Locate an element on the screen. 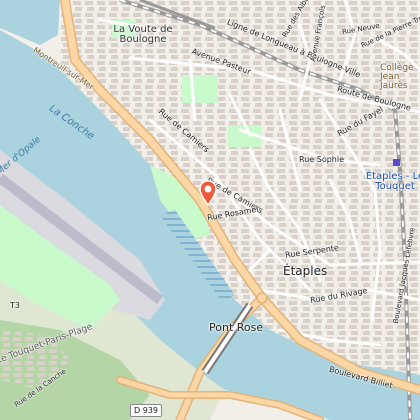 This screenshot has width=420, height=420. map-pin-shape is located at coordinates (208, 193).